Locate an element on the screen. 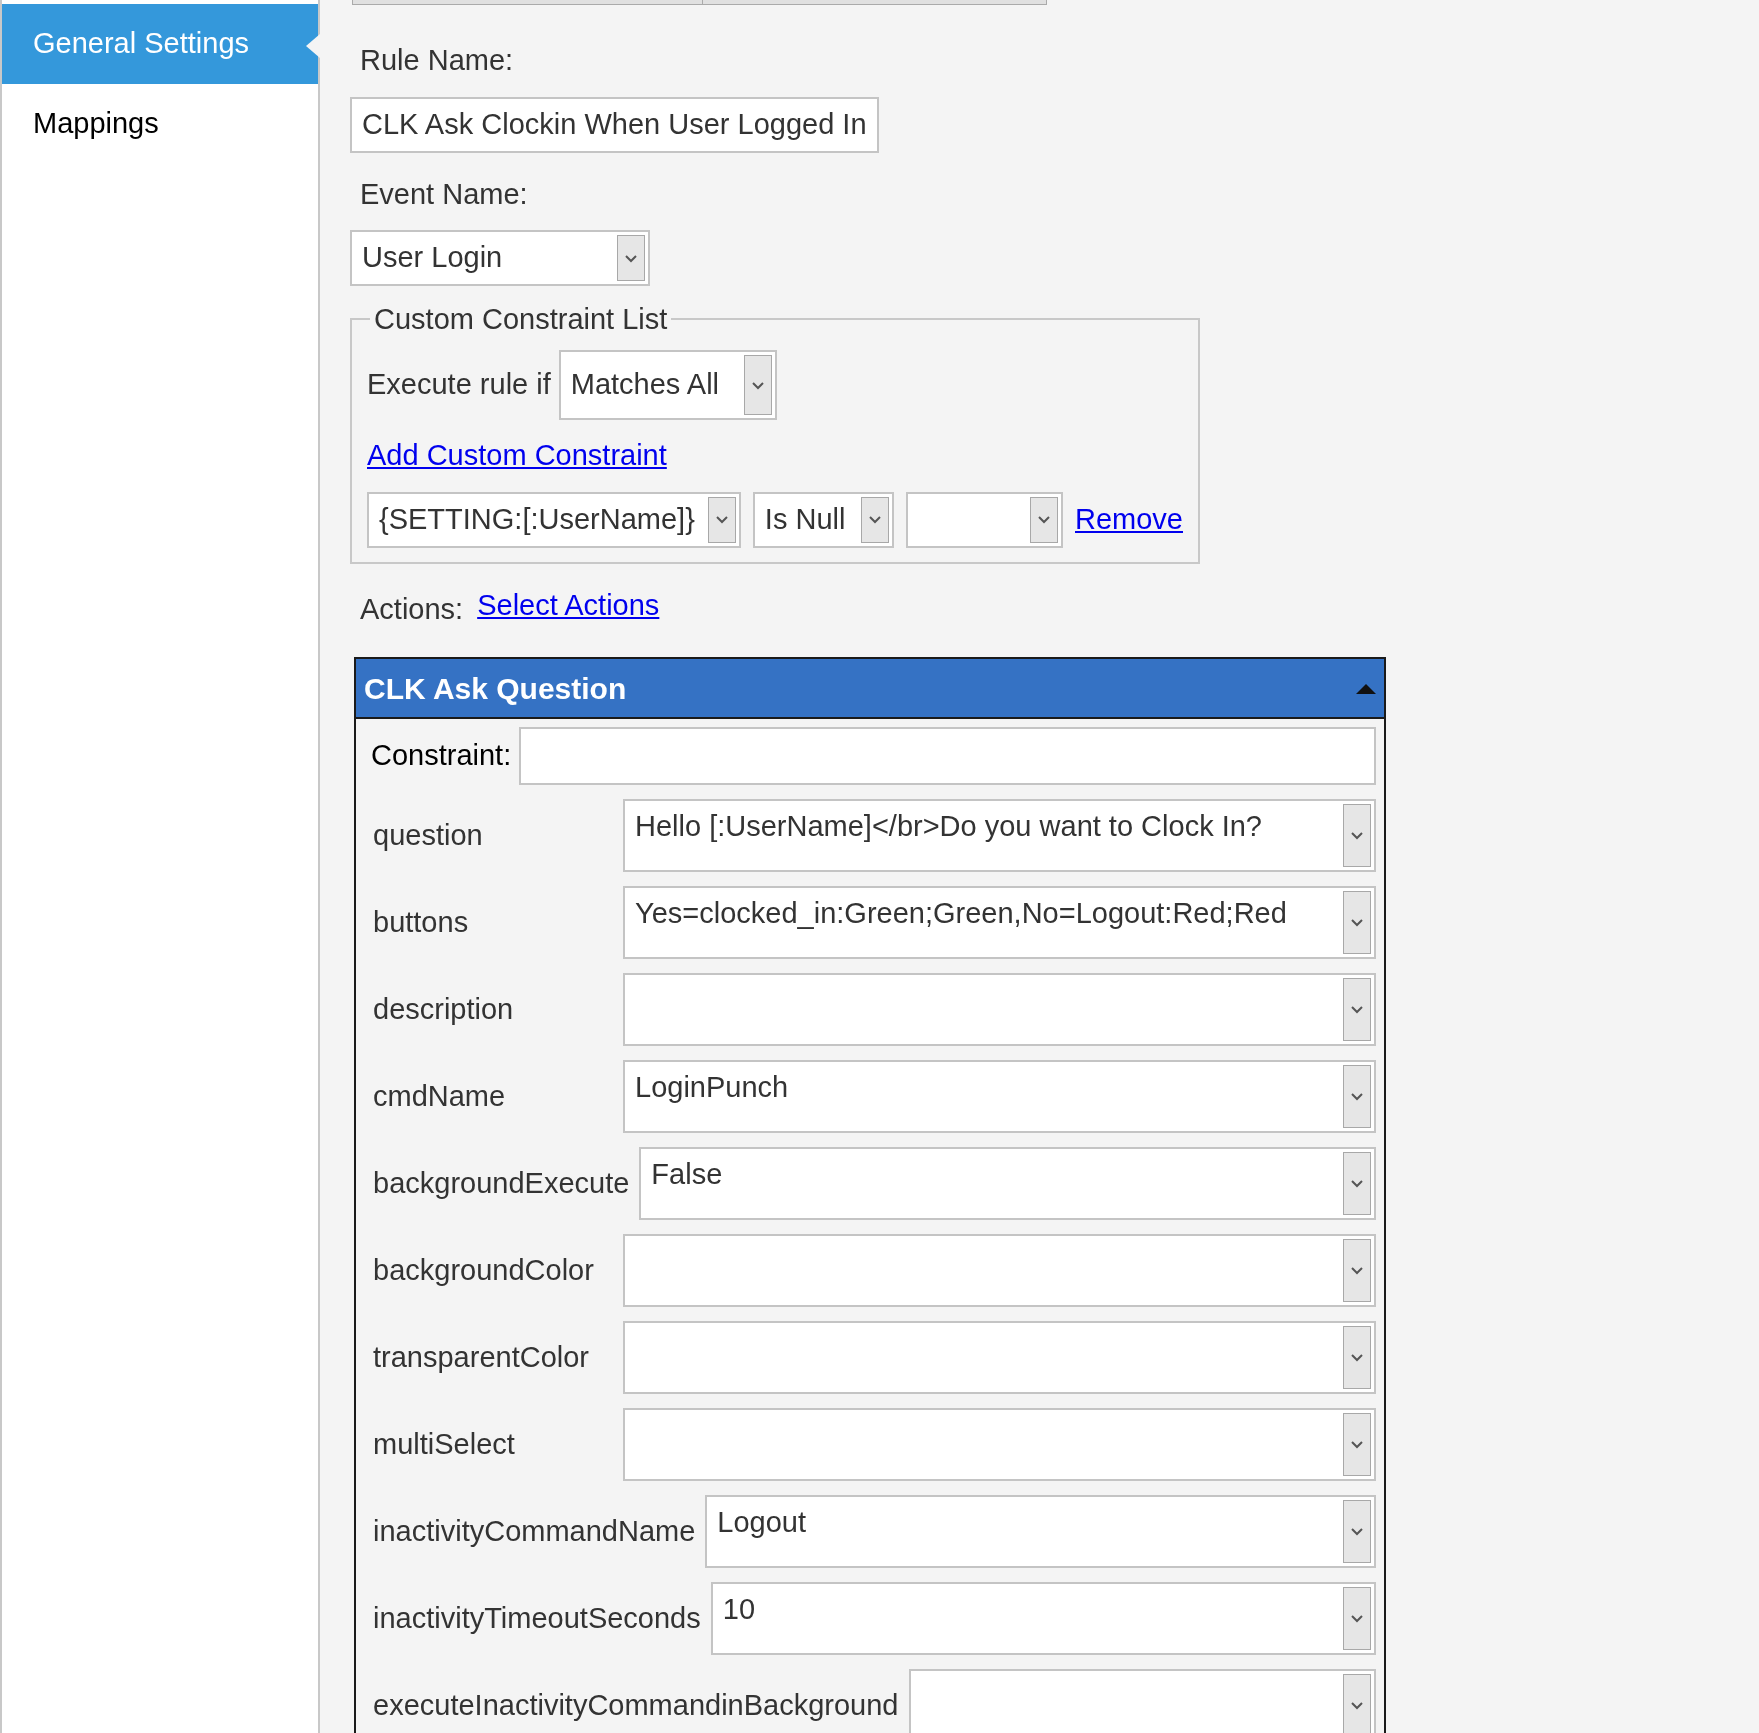 Image resolution: width=1759 pixels, height=1733 pixels. remove-link: Remove is located at coordinates (1129, 519).